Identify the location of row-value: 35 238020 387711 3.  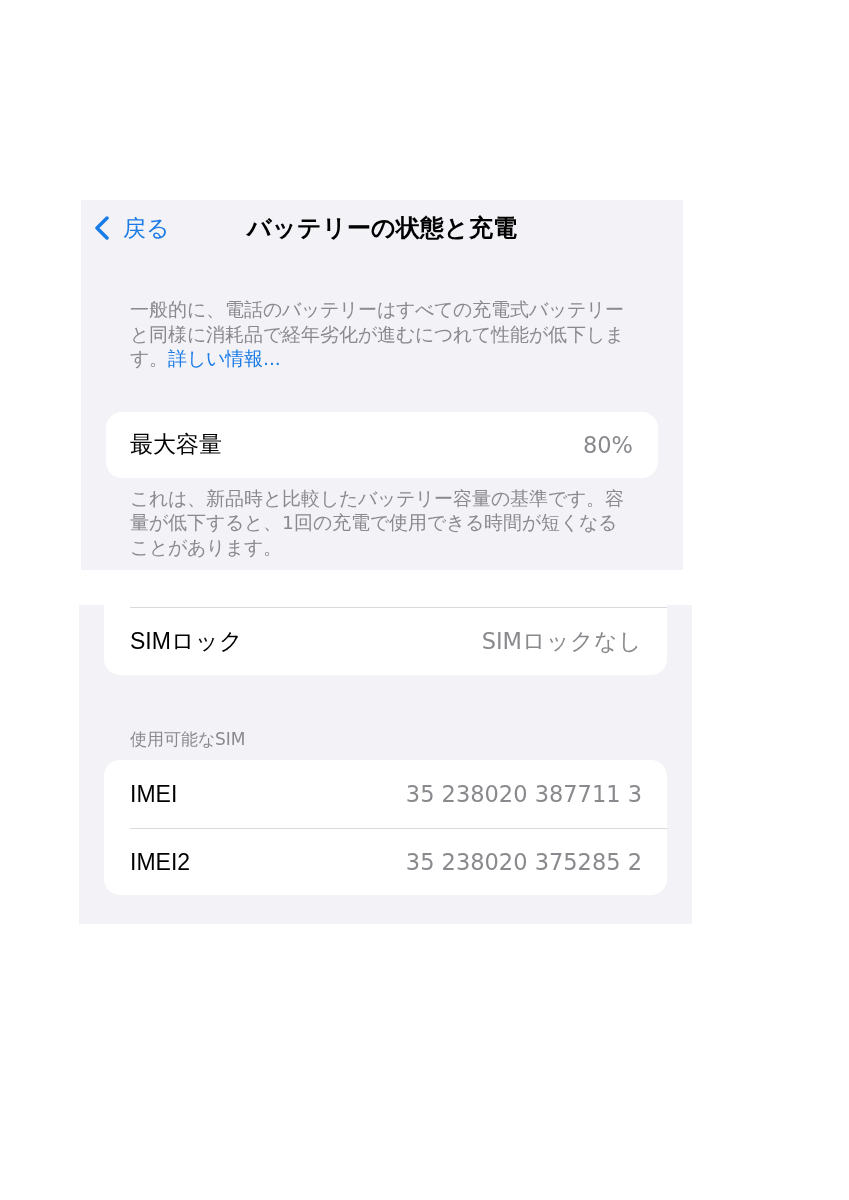
(523, 794).